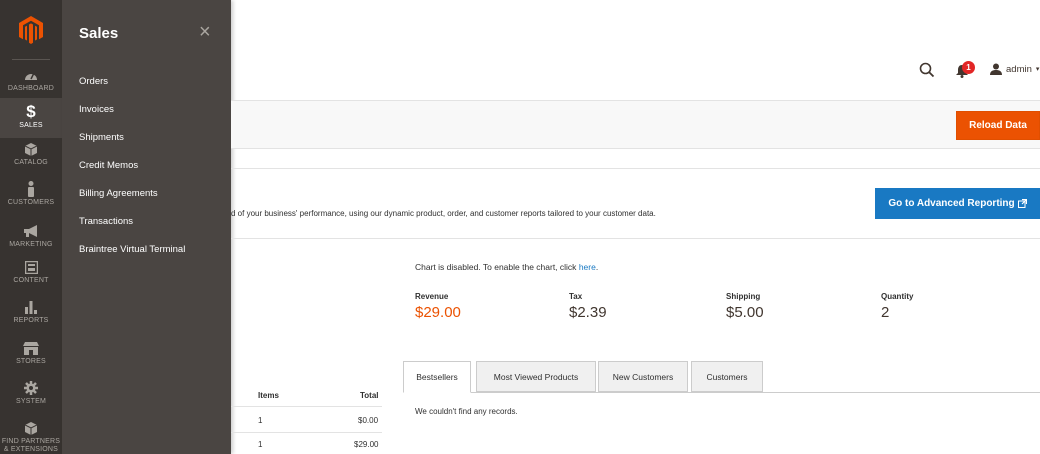  What do you see at coordinates (721, 392) in the screenshot?
I see `tabs-baseline` at bounding box center [721, 392].